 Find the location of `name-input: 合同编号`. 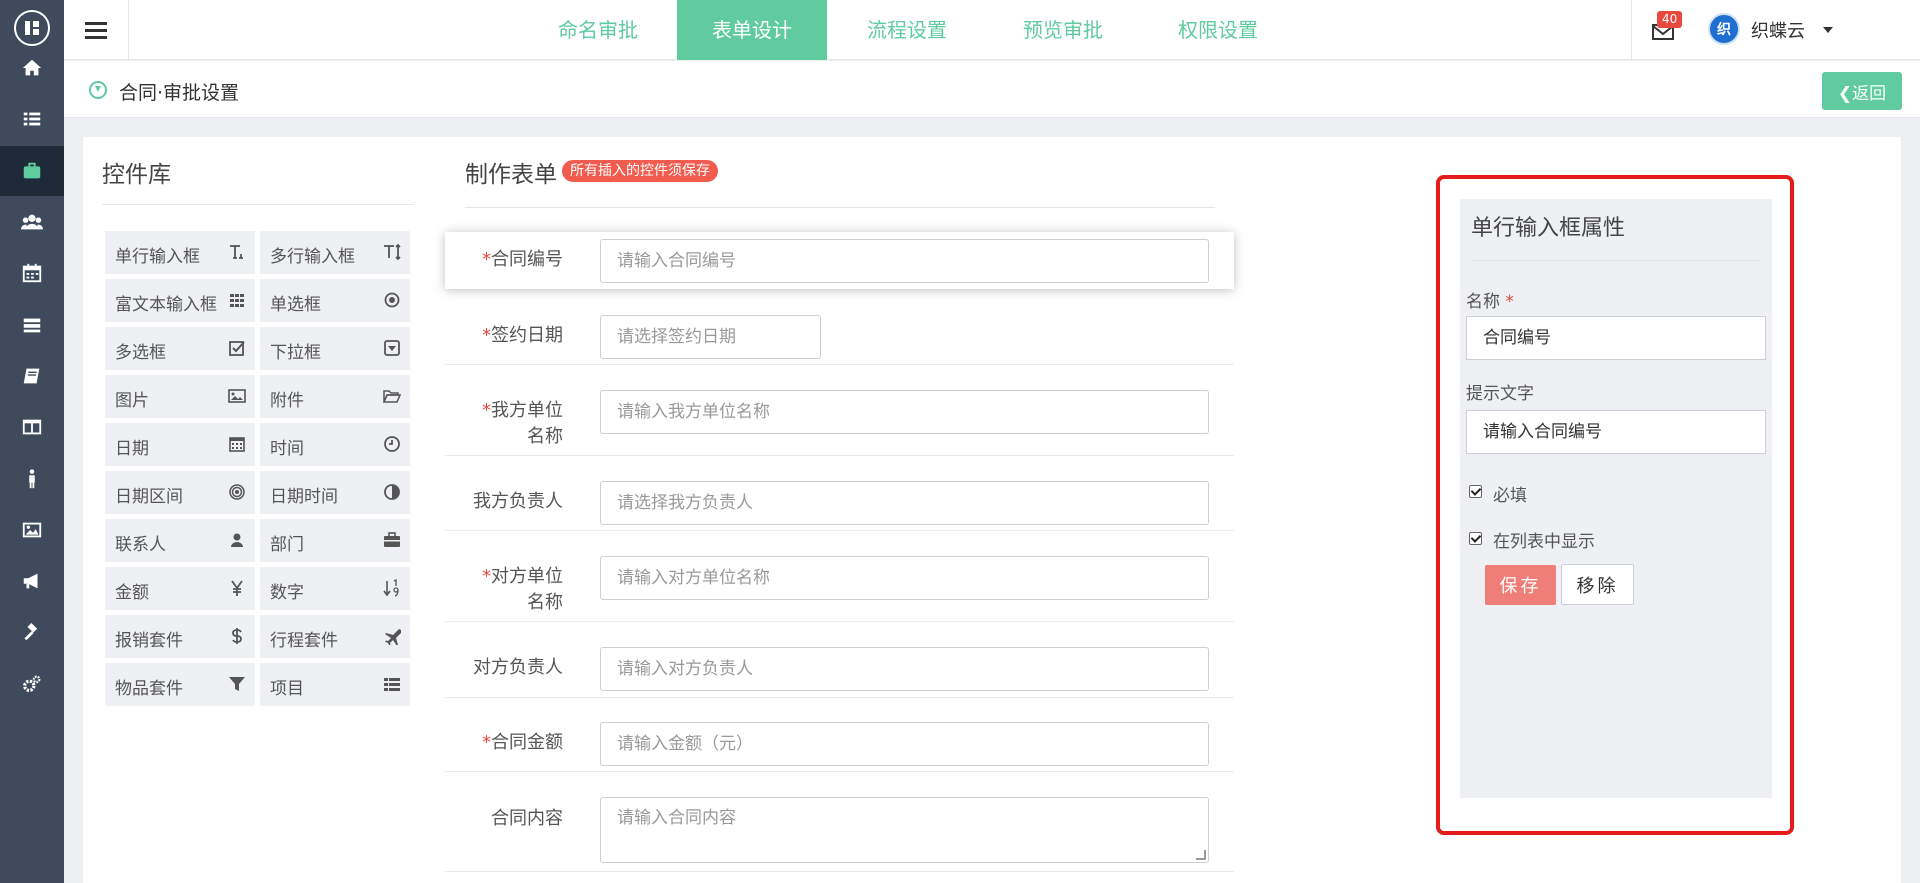

name-input: 合同编号 is located at coordinates (1616, 338).